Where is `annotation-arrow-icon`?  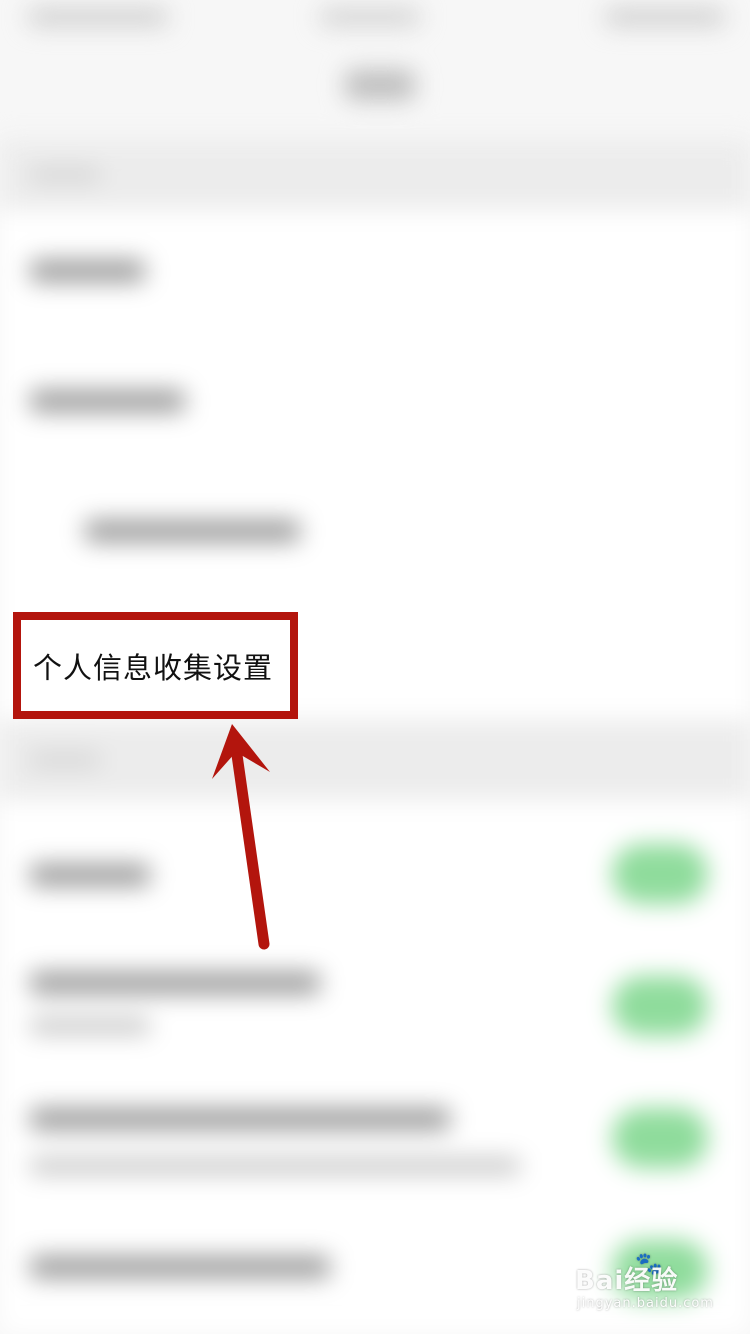
annotation-arrow-icon is located at coordinates (241, 837).